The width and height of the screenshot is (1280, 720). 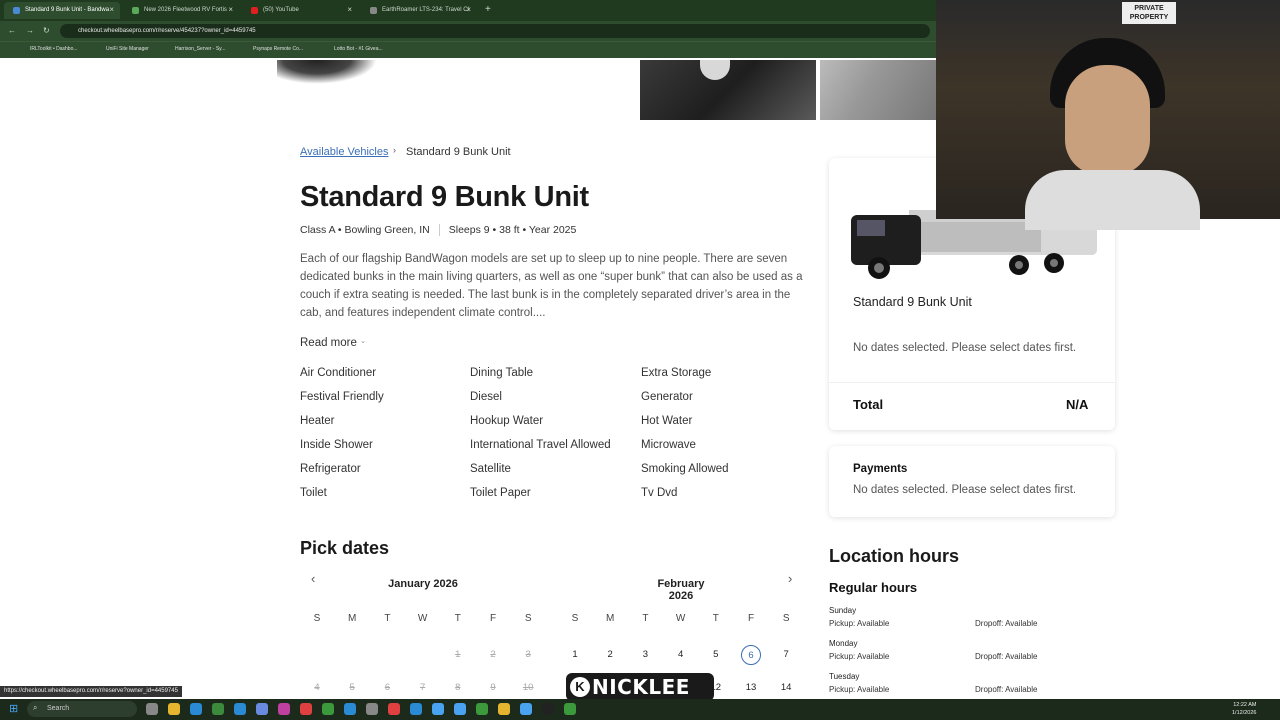 I want to click on read-more-button: Read more ⌄, so click(x=333, y=343).